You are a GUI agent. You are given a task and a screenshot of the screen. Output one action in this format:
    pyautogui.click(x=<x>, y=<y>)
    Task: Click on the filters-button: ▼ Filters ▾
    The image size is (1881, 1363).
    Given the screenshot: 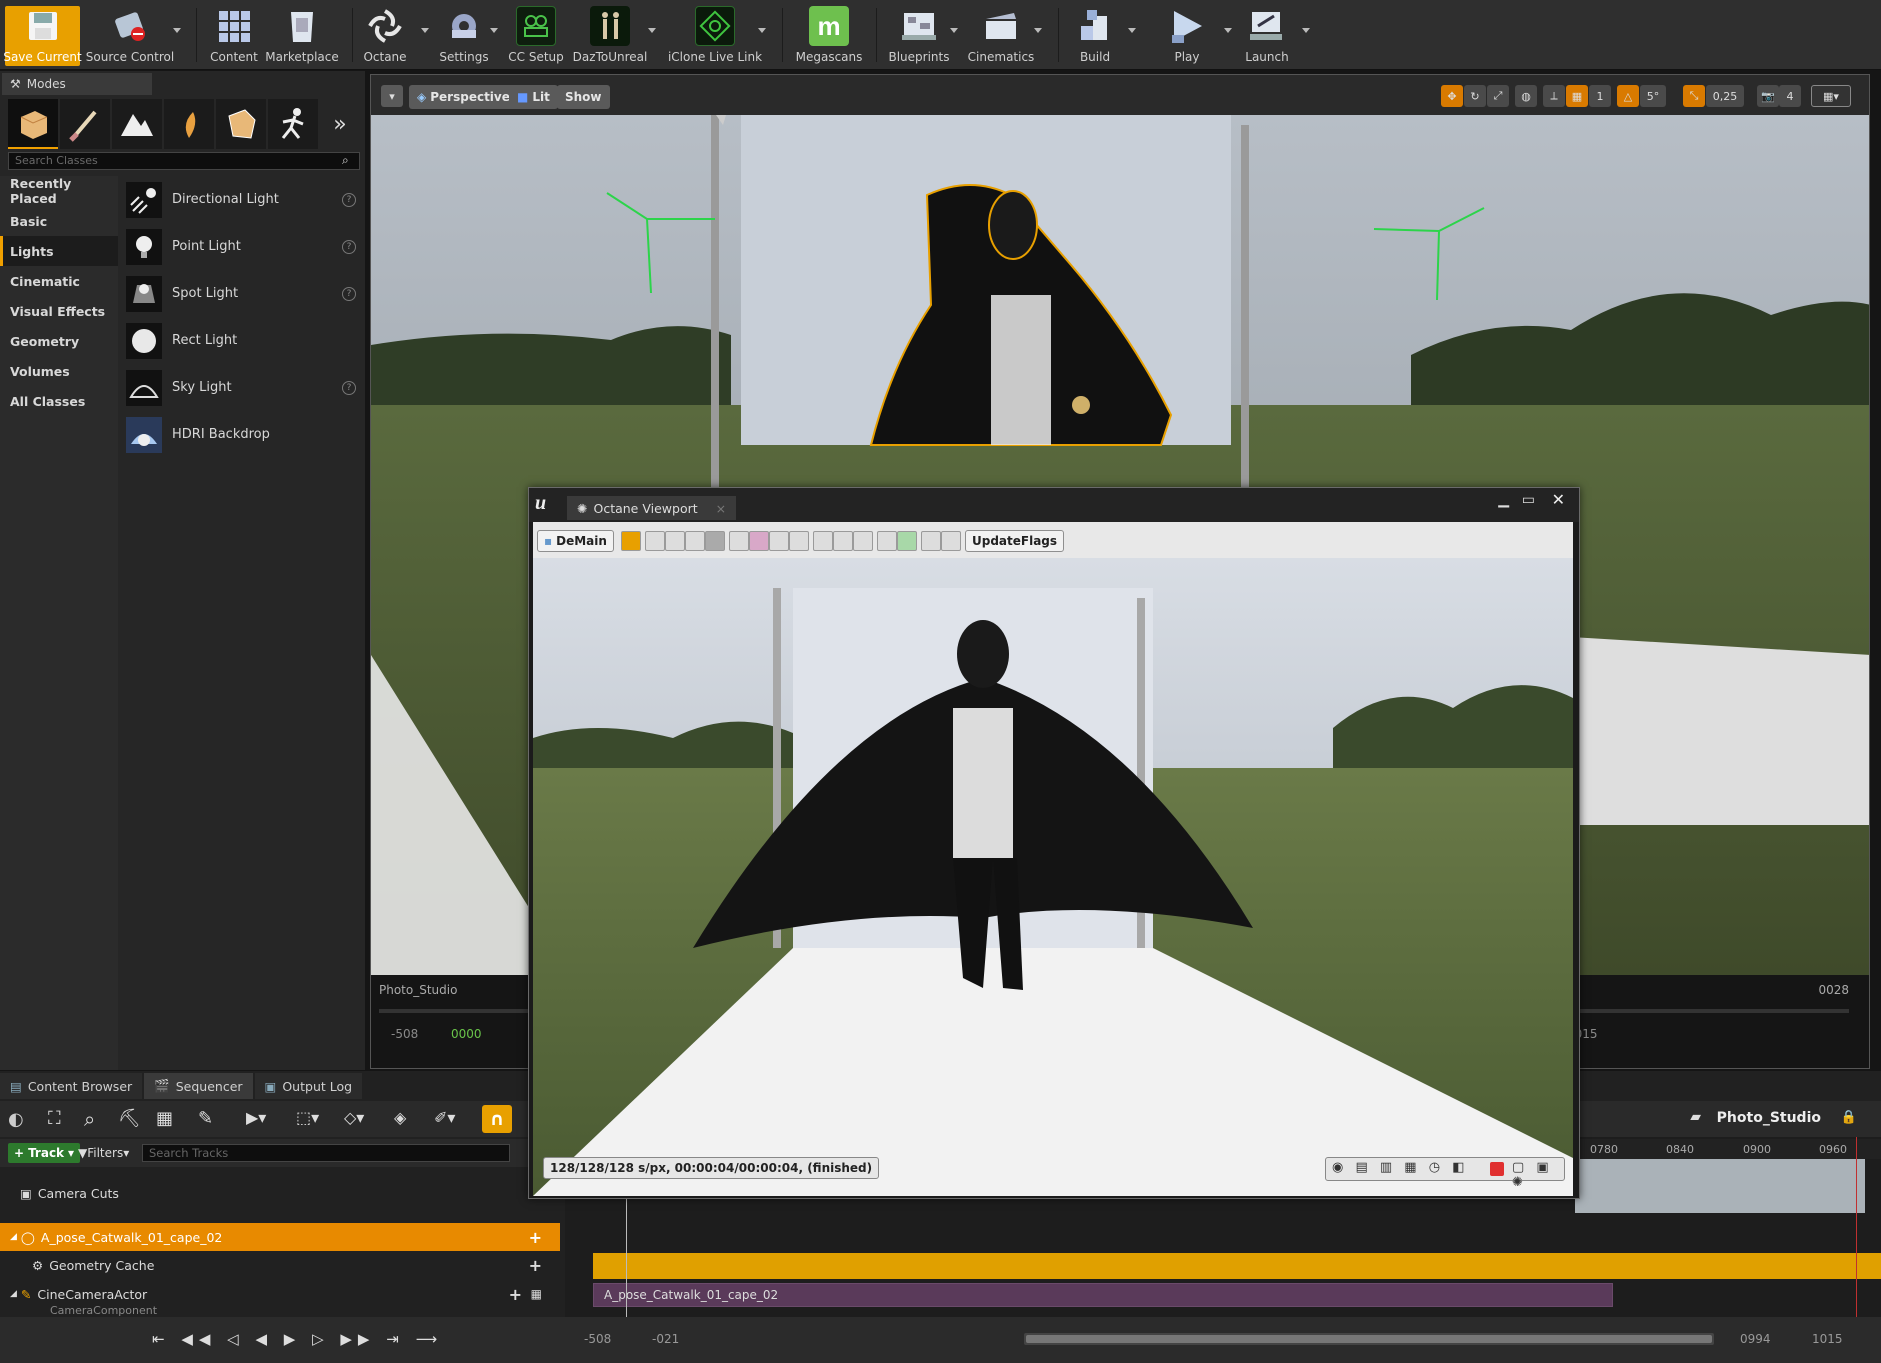 What is the action you would take?
    pyautogui.click(x=103, y=1153)
    